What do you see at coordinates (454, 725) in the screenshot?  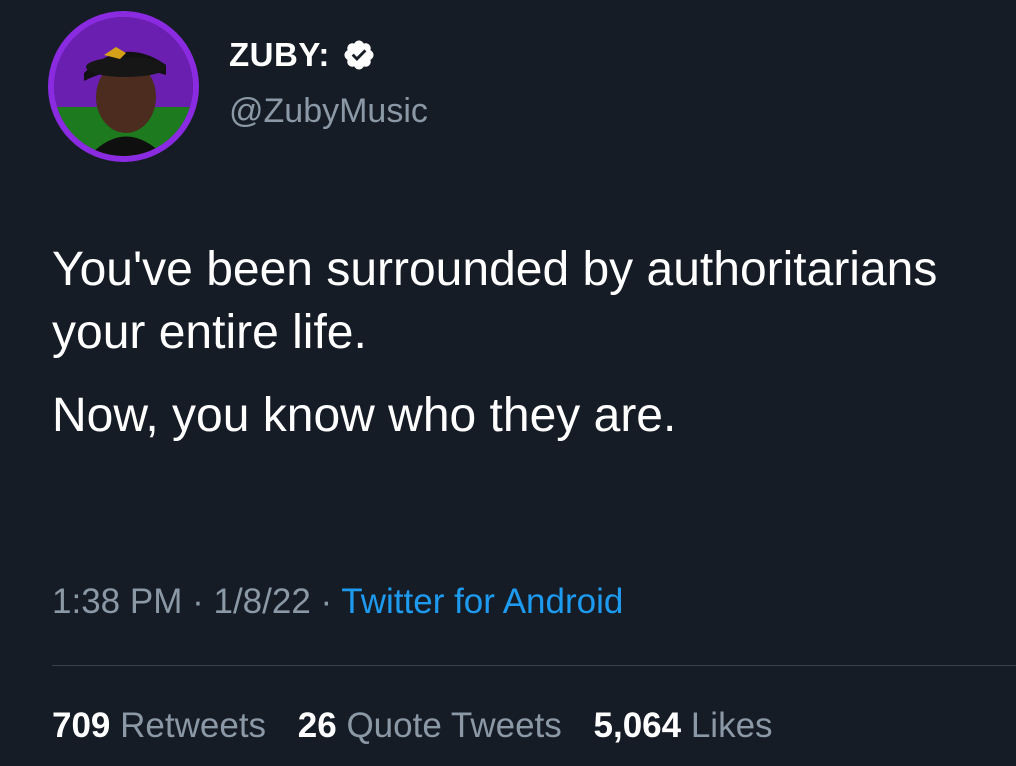 I see `quote-tweets-label: Quote Tweets` at bounding box center [454, 725].